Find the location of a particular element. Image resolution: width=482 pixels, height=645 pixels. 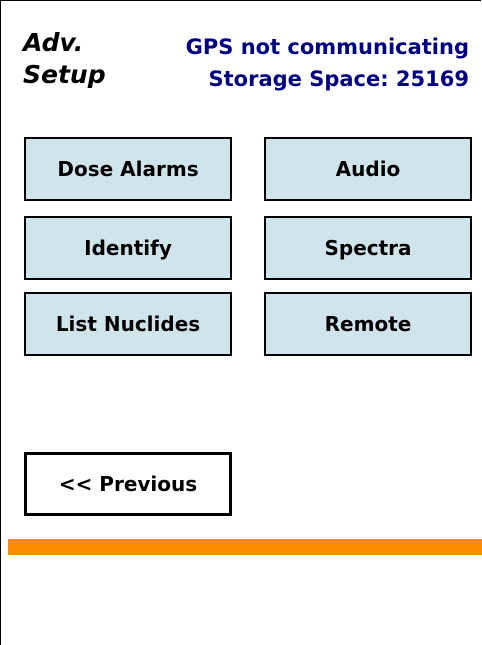

list-nuclides-button: List Nuclides is located at coordinates (128, 324).